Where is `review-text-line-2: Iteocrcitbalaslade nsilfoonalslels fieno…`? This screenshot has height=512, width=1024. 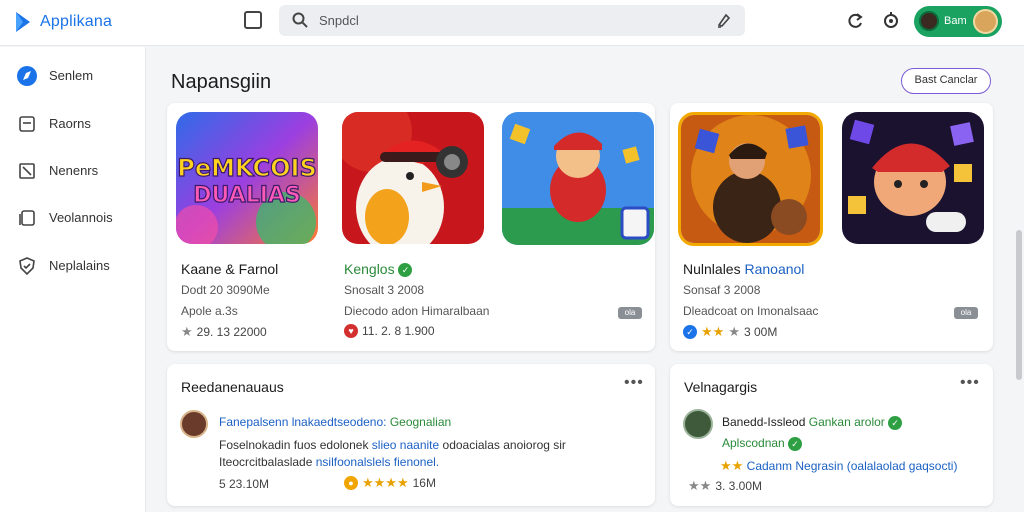
review-text-line-2: Iteocrcitbalaslade nsilfoonalslels fieno… is located at coordinates (329, 462).